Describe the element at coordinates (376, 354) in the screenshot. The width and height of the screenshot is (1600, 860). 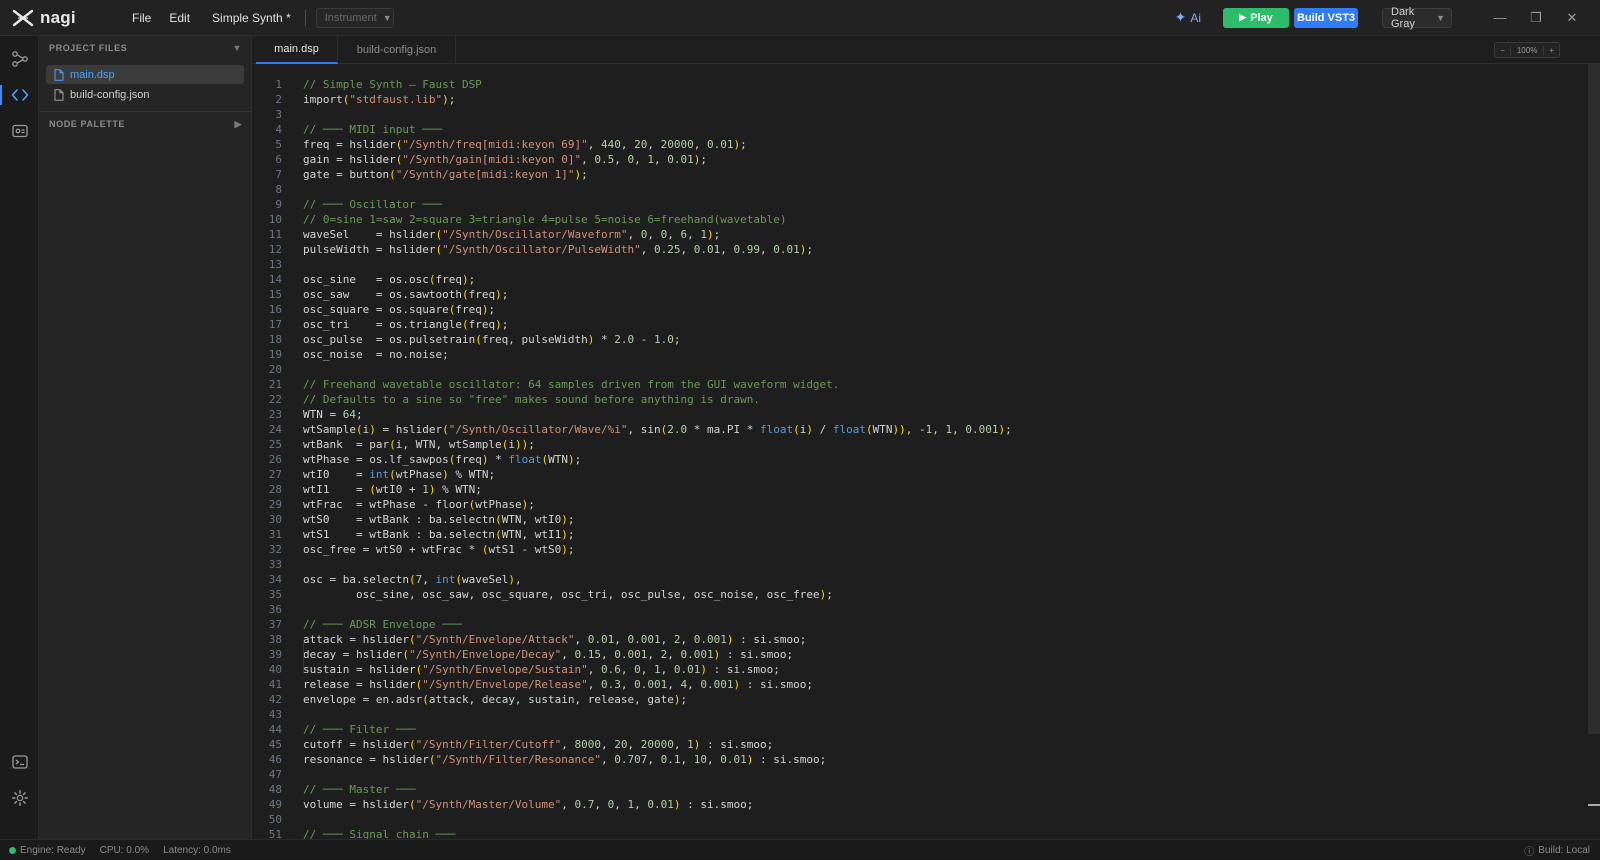
I see `code-text: osc_noise = no.noise;` at that location.